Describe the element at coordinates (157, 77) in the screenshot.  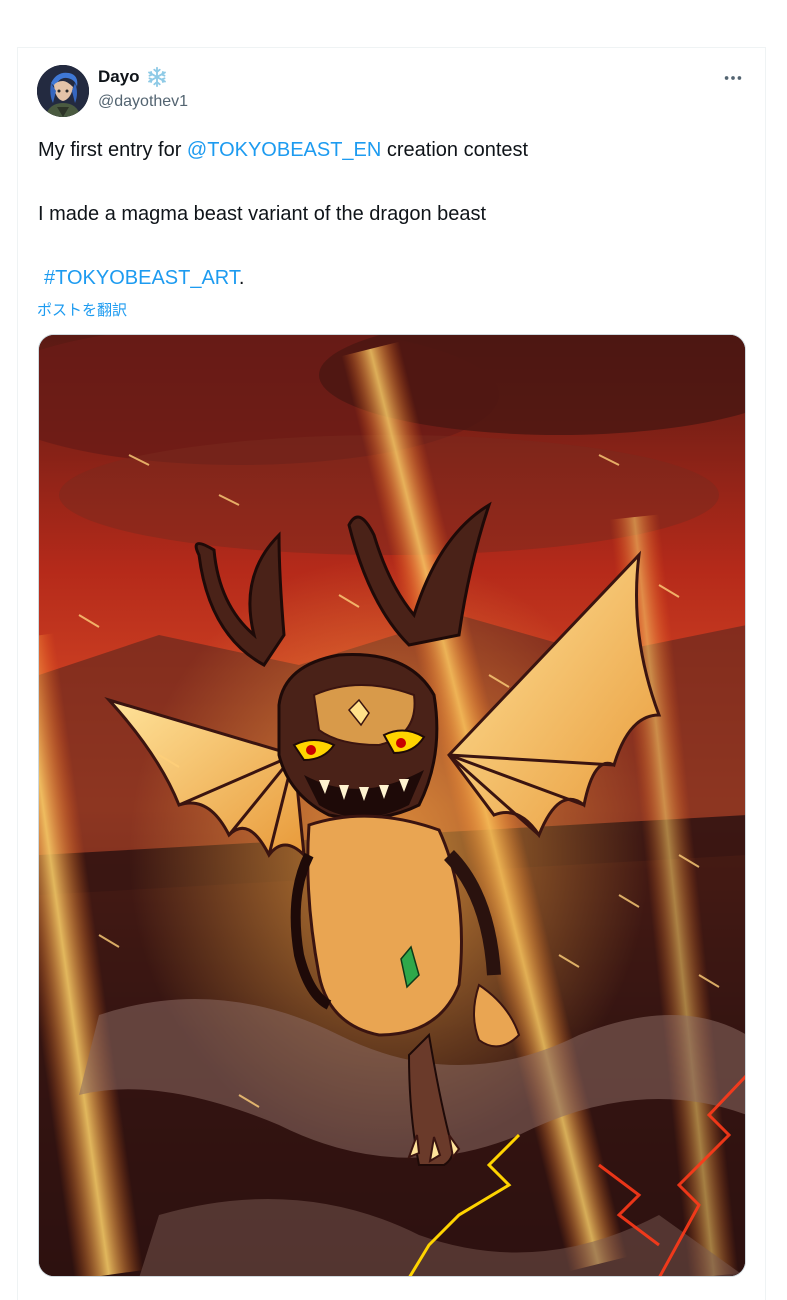
I see `snowflake-icon` at that location.